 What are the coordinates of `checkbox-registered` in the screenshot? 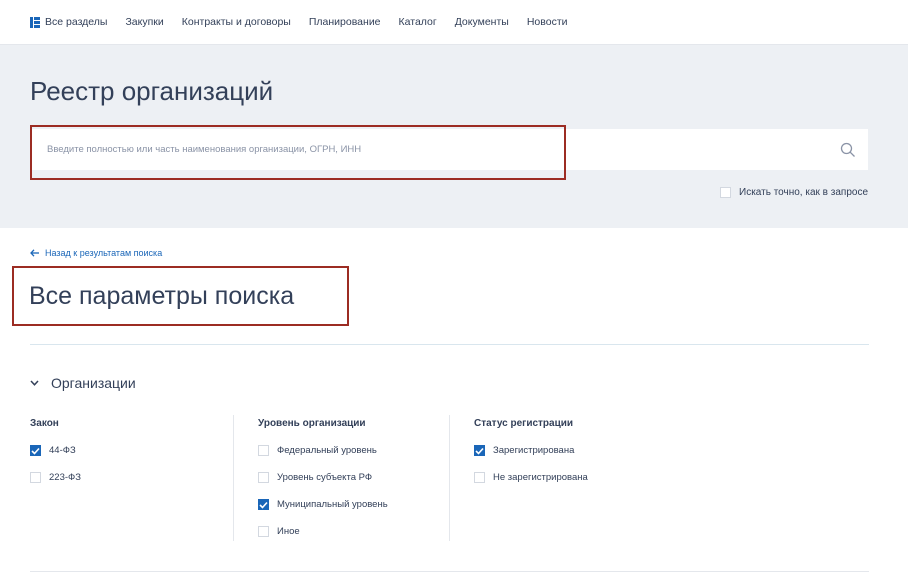 It's located at (479, 450).